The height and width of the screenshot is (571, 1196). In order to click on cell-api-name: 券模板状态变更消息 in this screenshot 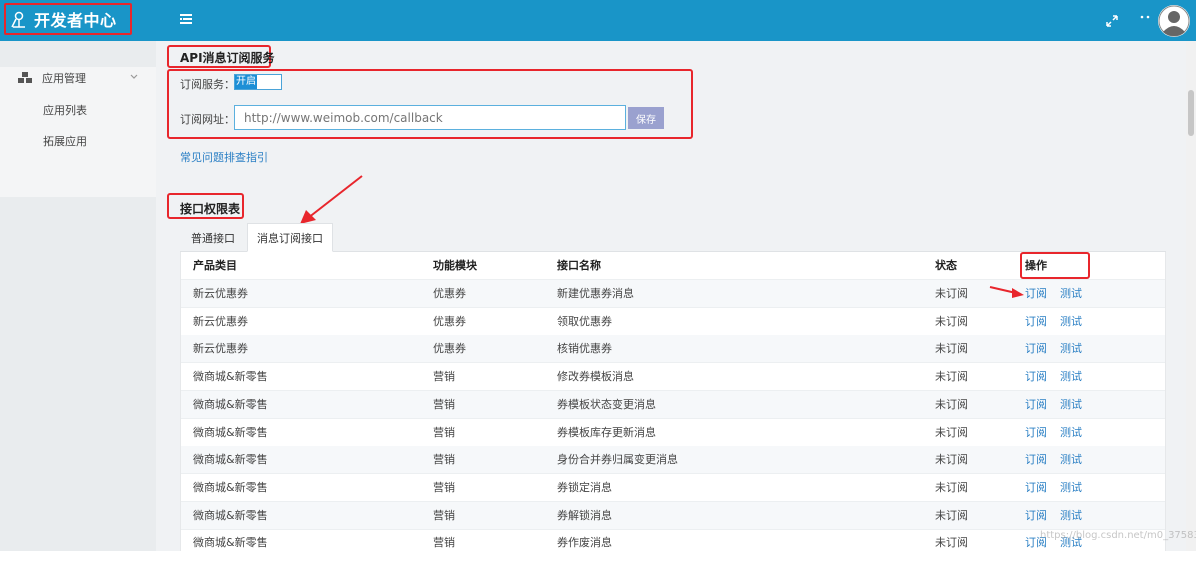, I will do `click(606, 404)`.